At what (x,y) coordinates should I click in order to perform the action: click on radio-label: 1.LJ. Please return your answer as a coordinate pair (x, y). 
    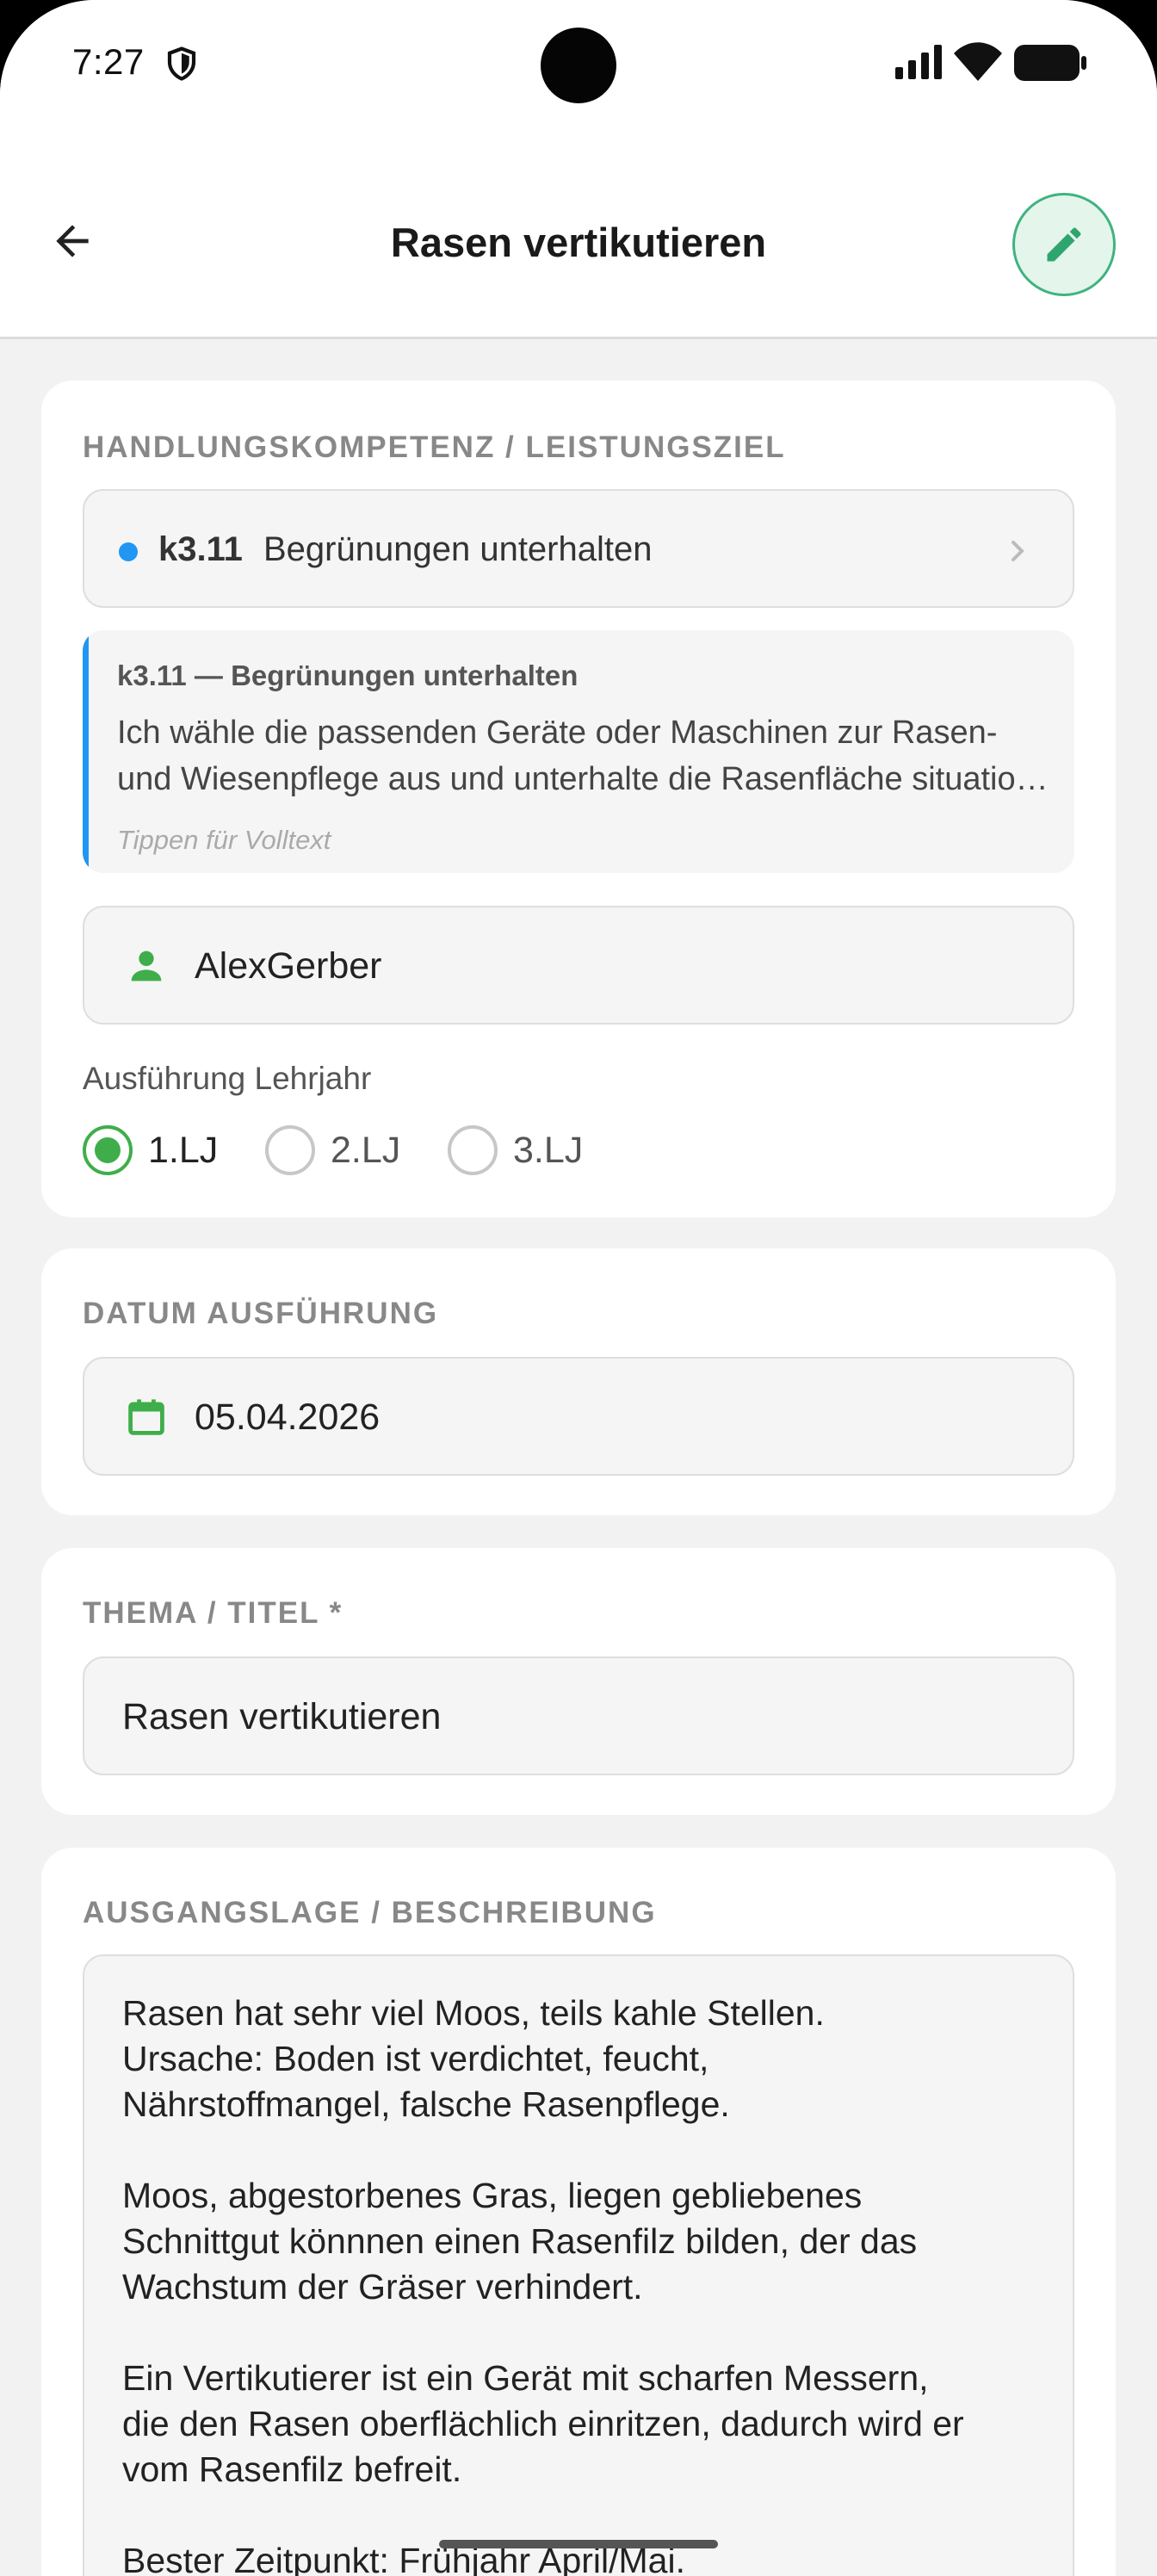
    Looking at the image, I should click on (183, 1150).